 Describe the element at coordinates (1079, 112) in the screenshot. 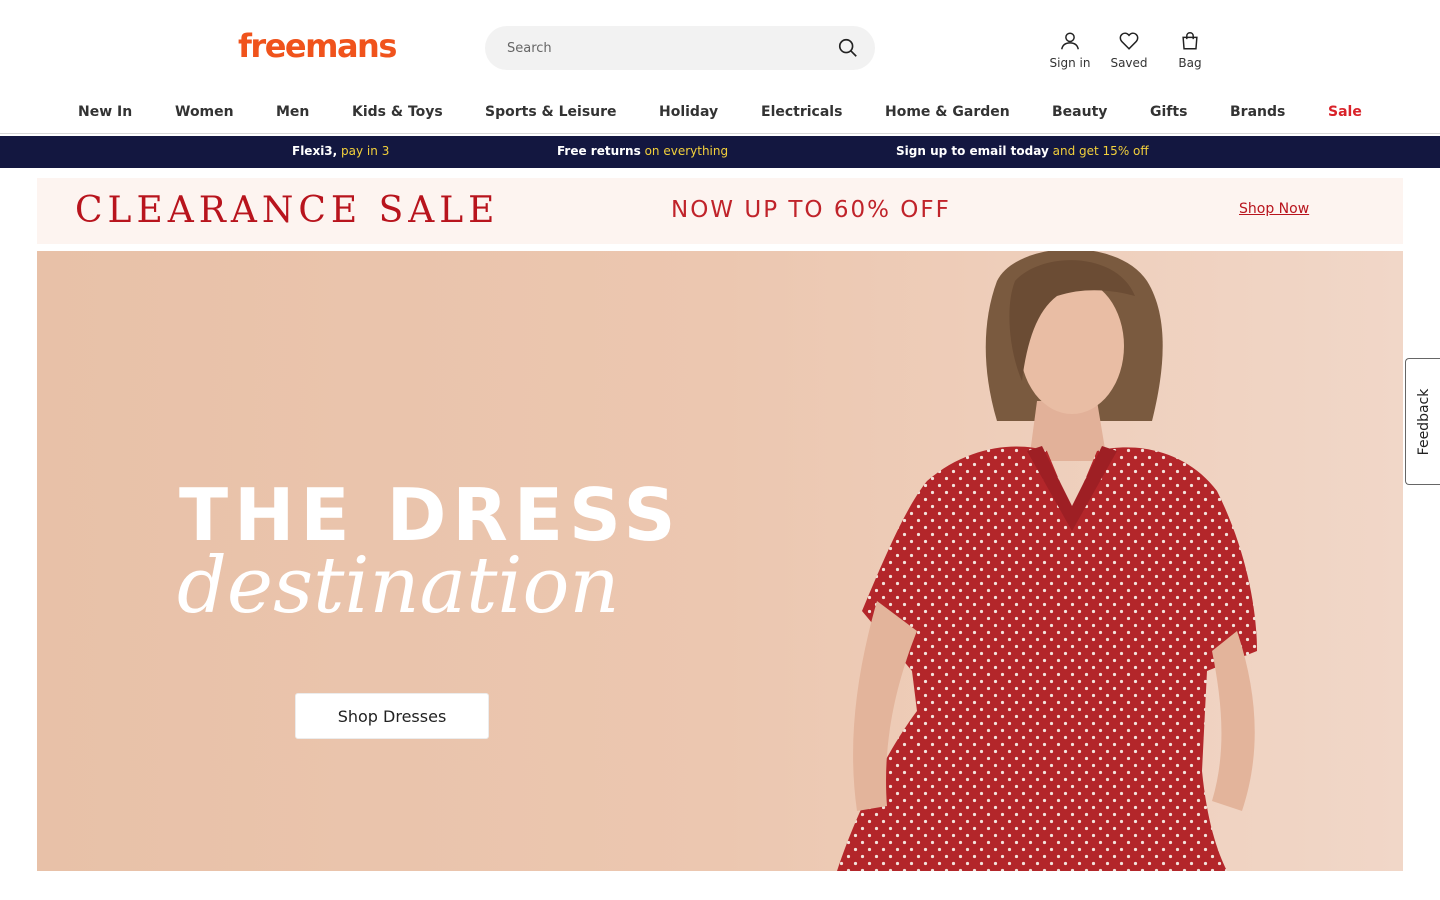

I see `nav-item-beauty: Beauty` at that location.